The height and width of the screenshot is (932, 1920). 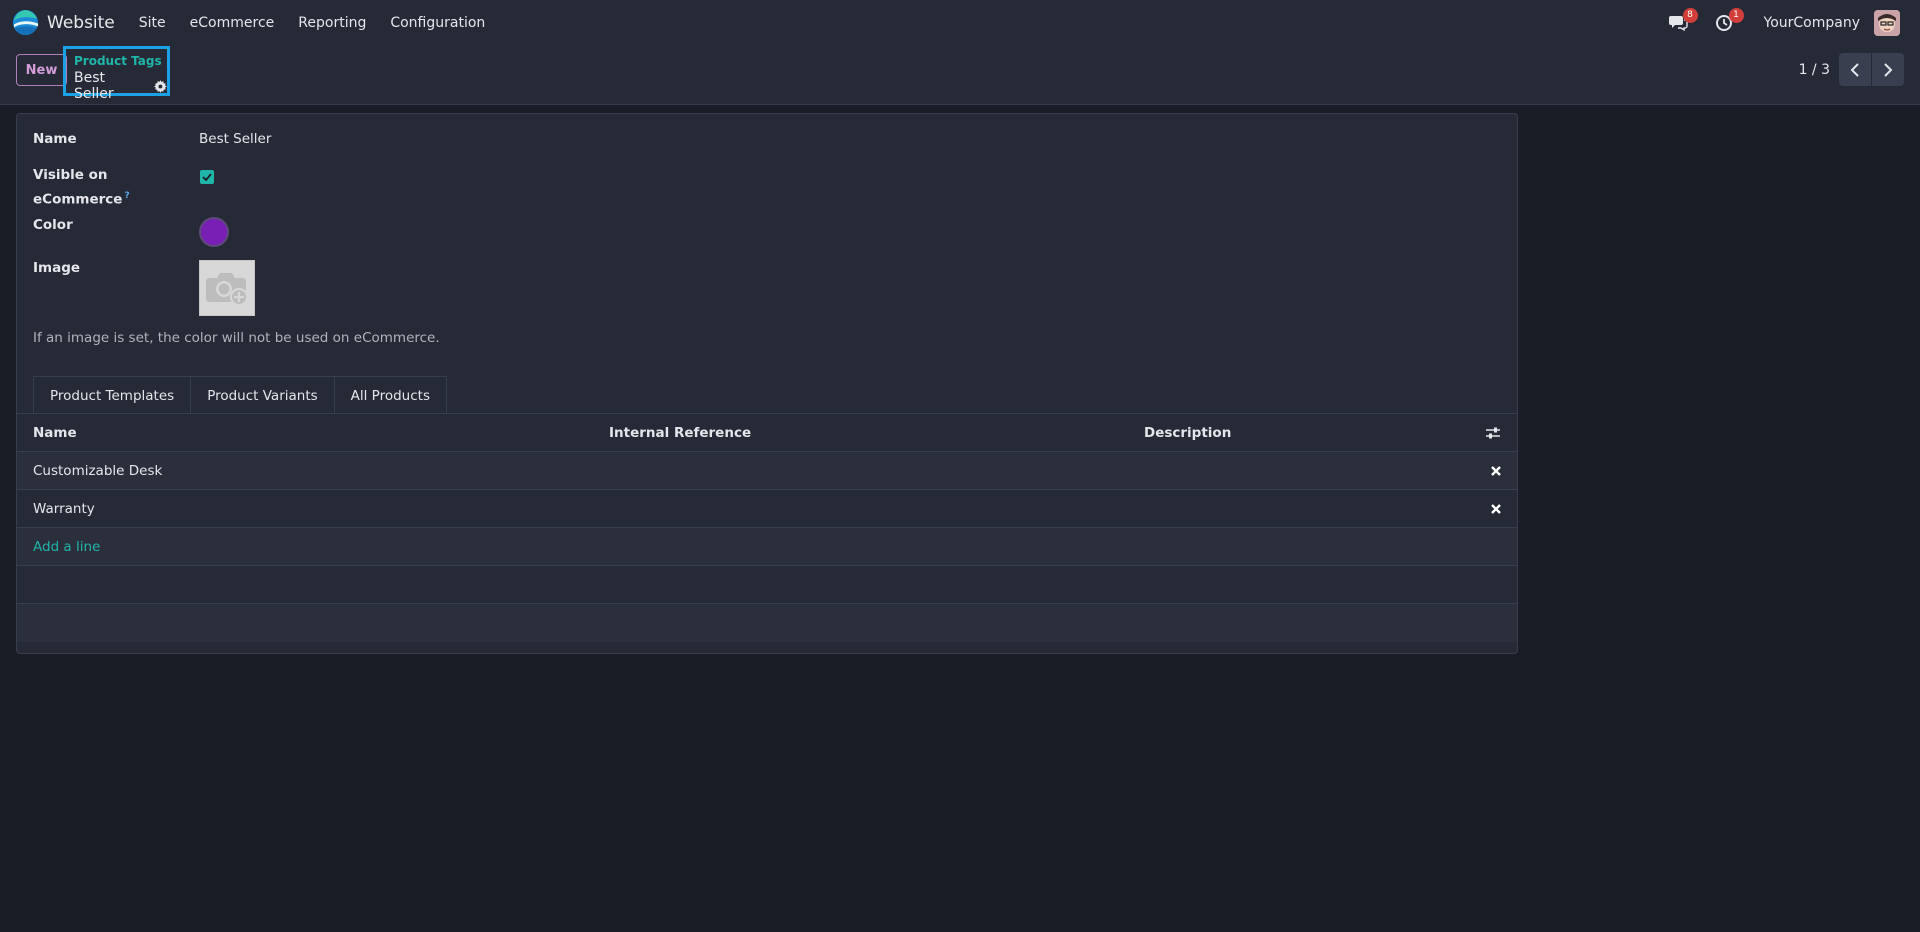 What do you see at coordinates (25, 22) in the screenshot?
I see `website-app-icon` at bounding box center [25, 22].